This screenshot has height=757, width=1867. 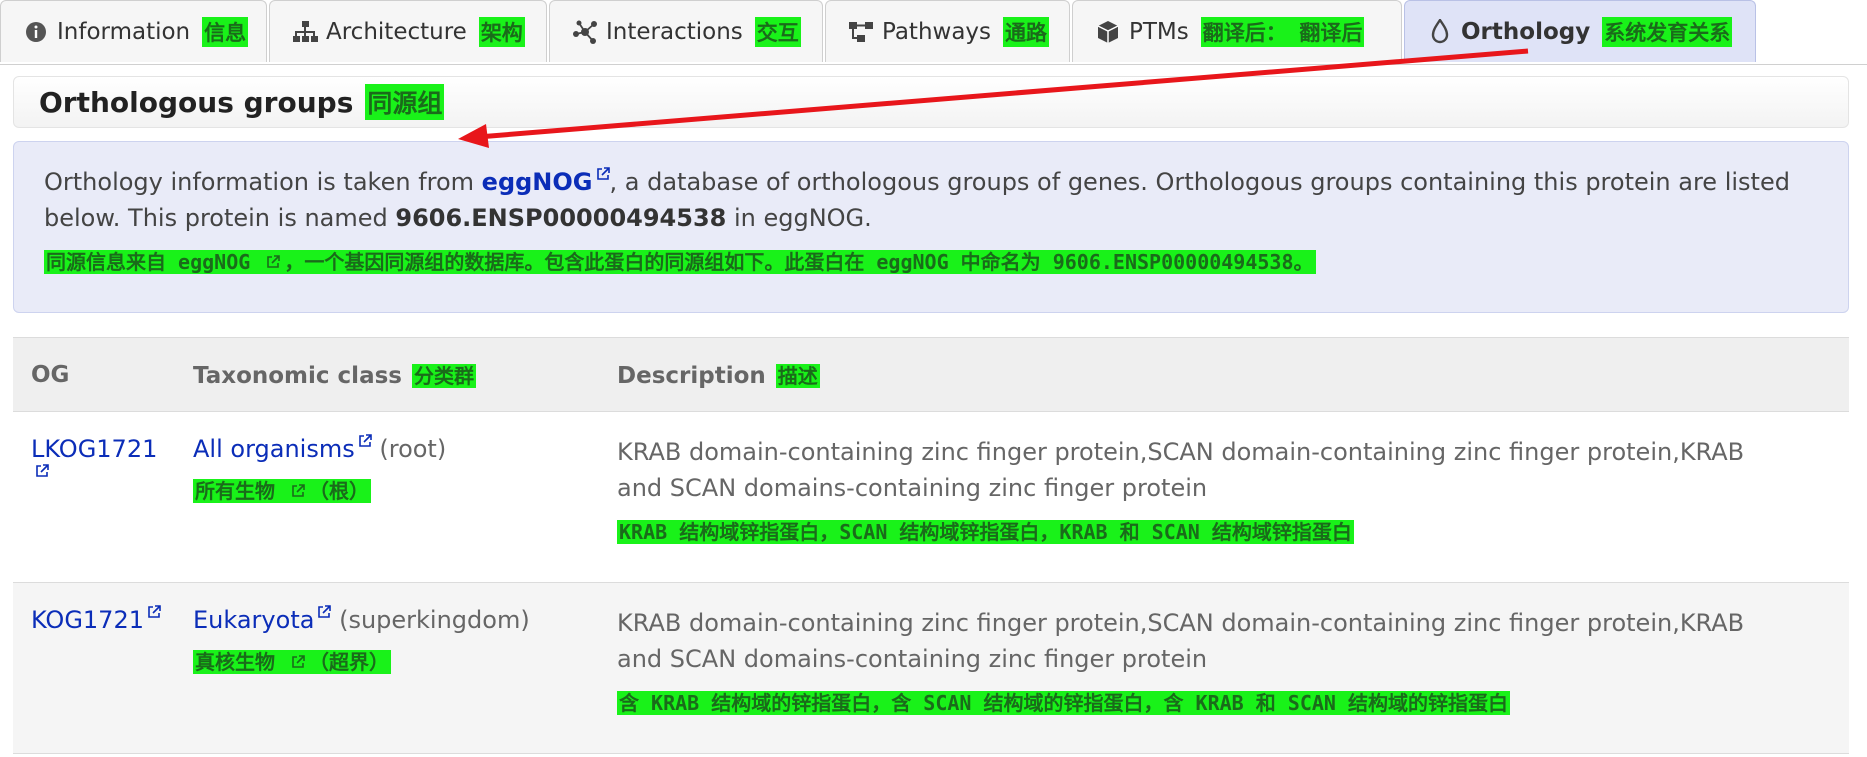 What do you see at coordinates (253, 620) in the screenshot?
I see `taxon-link: Eukaryota` at bounding box center [253, 620].